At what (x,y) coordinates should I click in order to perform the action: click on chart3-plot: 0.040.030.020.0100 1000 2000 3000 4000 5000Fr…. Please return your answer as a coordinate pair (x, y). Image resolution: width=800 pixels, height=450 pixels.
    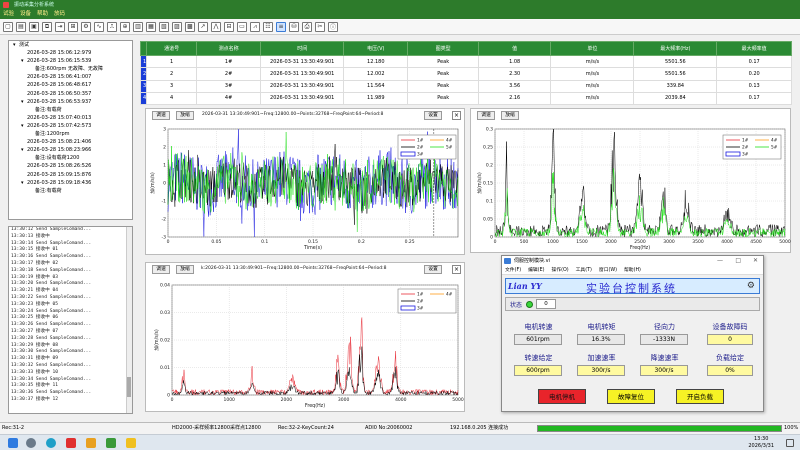
    Looking at the image, I should click on (306, 338).